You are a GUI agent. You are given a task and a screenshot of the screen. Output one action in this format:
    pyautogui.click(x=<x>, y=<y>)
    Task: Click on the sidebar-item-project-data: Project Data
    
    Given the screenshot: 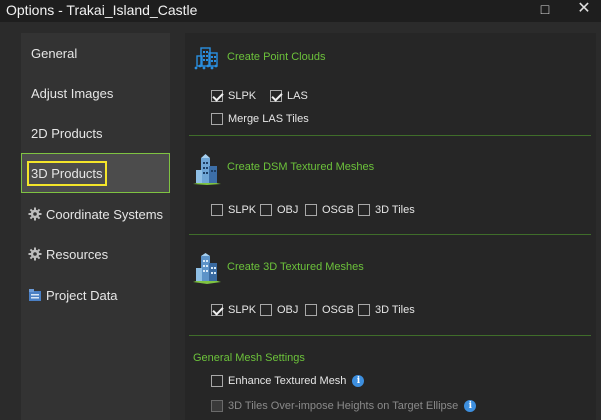 What is the action you would take?
    pyautogui.click(x=95, y=295)
    